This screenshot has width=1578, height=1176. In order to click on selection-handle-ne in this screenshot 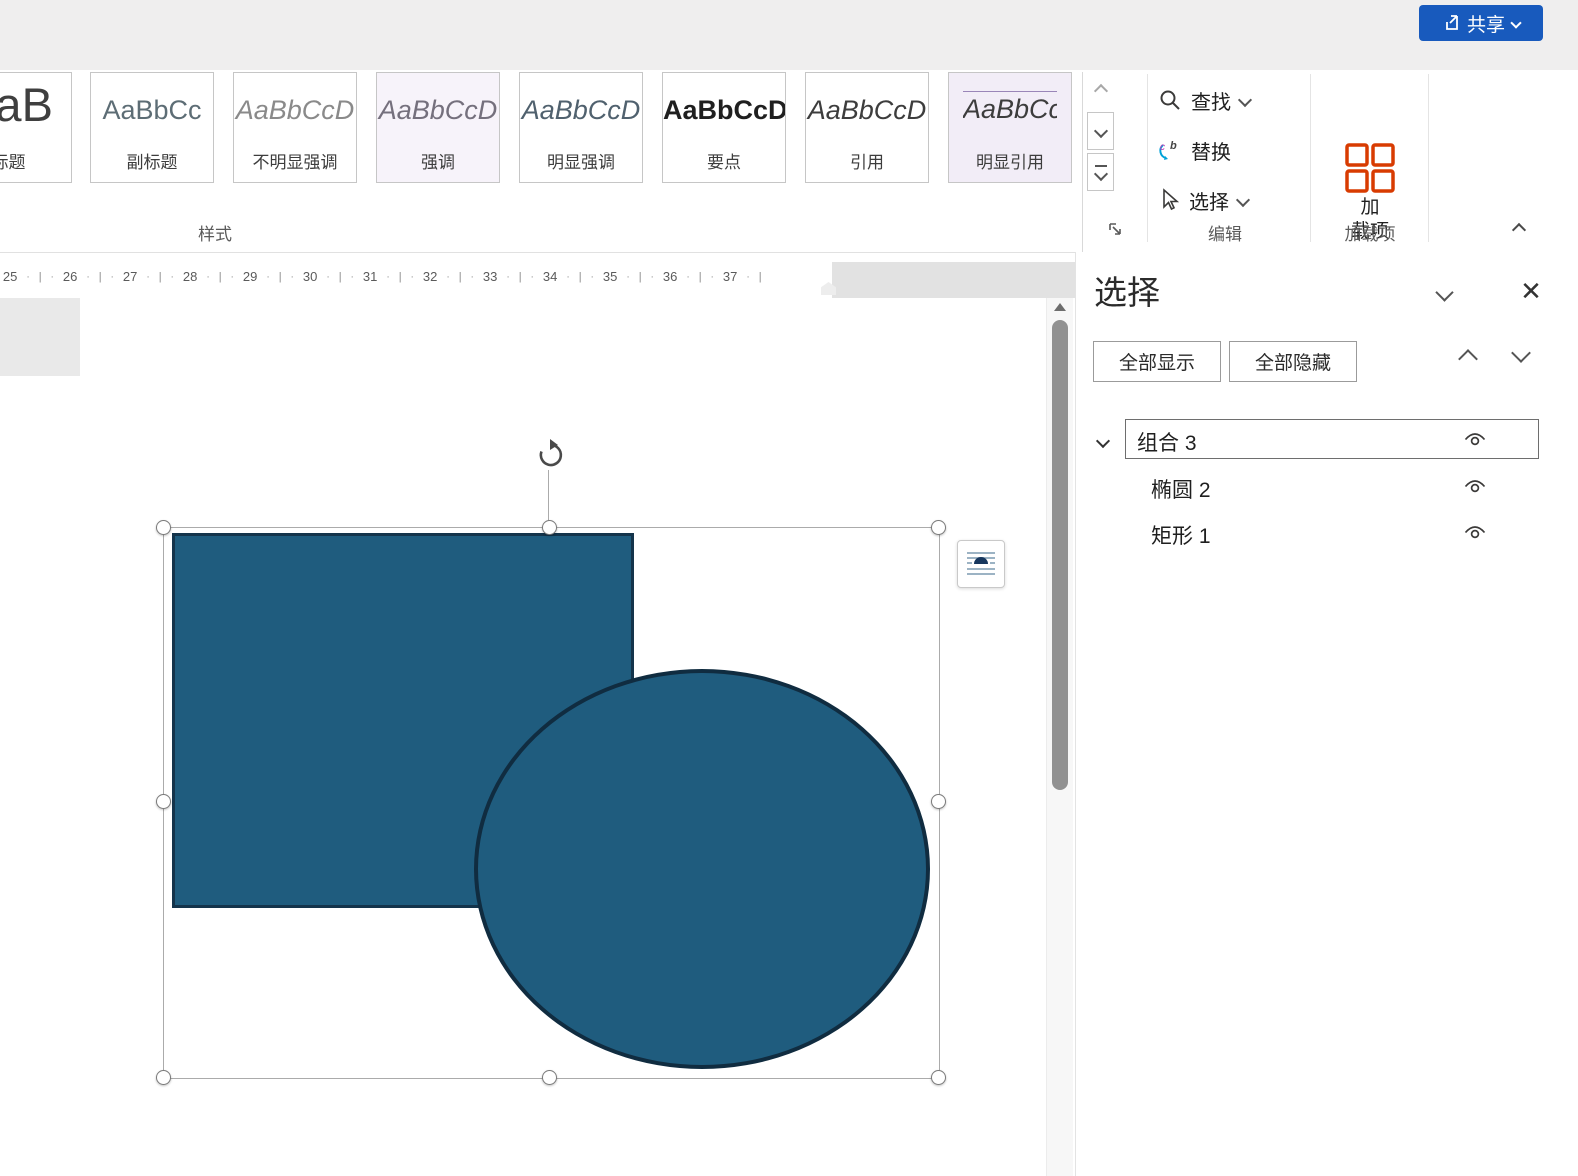, I will do `click(938, 527)`.